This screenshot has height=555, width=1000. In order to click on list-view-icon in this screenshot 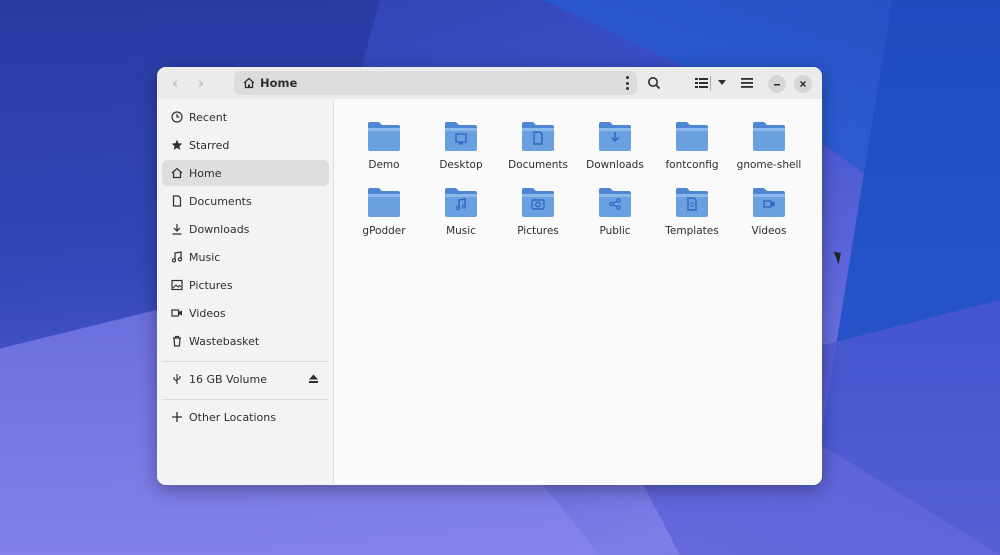, I will do `click(701, 83)`.